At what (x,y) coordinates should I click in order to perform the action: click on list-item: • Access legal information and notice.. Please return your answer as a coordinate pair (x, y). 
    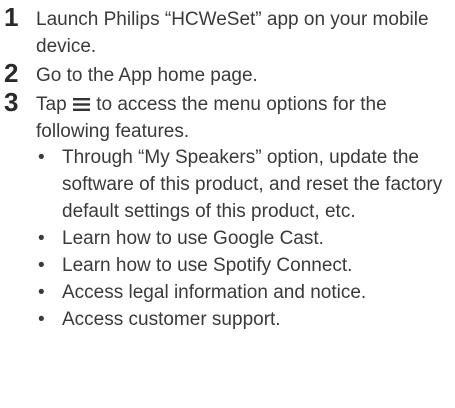
    Looking at the image, I should click on (242, 292).